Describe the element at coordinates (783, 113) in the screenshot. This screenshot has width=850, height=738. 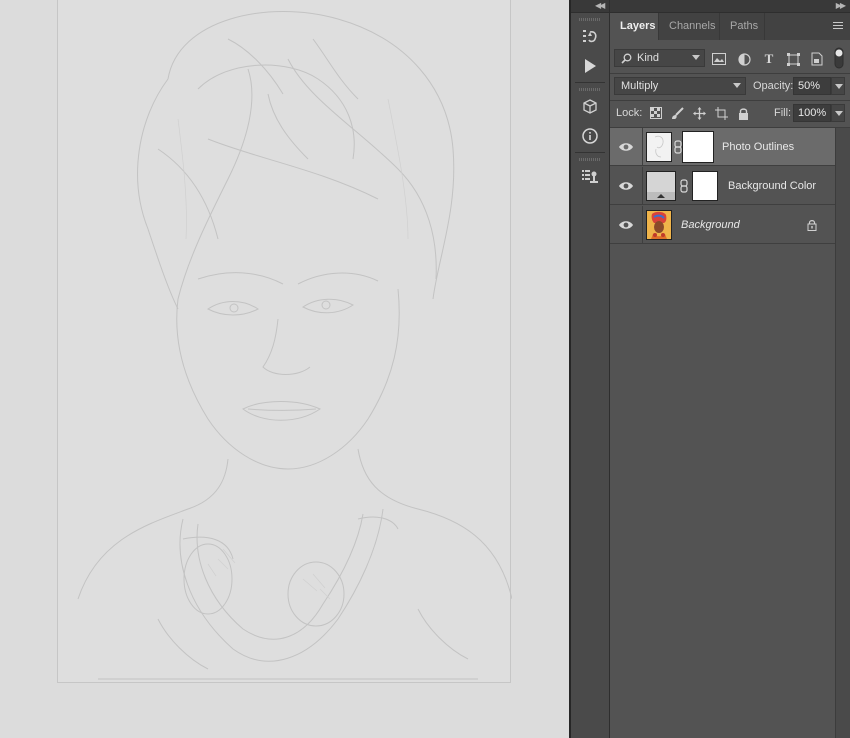
I see `fill-label: Fill:` at that location.